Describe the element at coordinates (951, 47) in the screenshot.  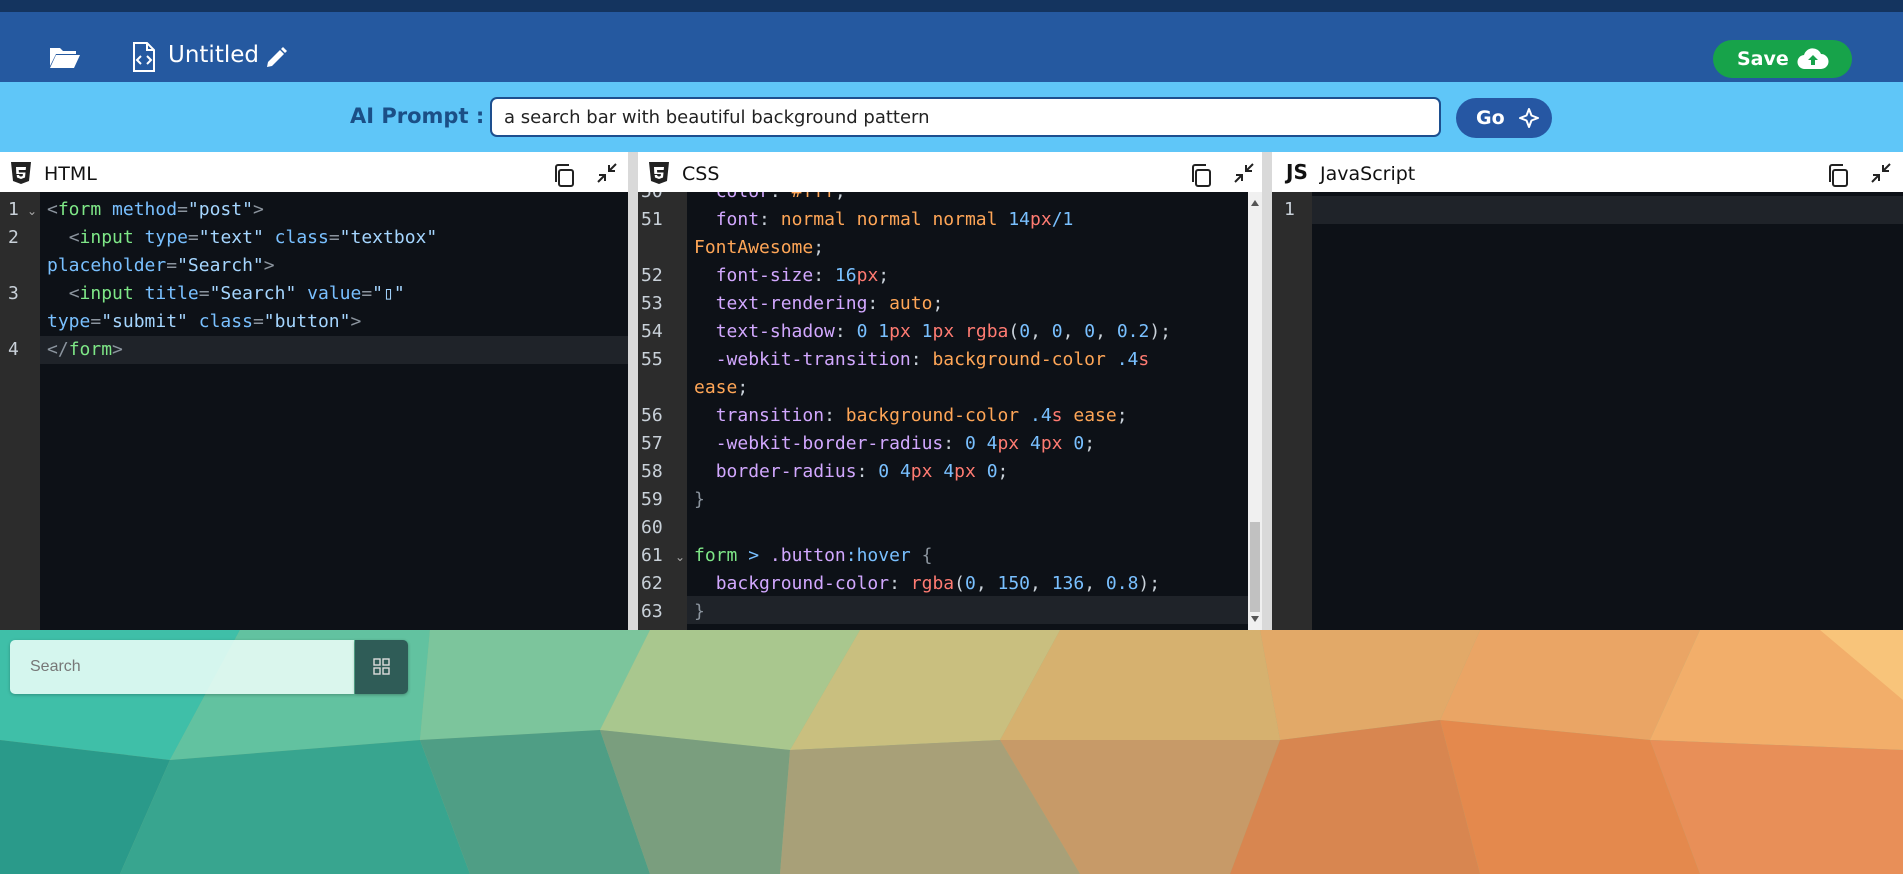
I see `app-header: Untitled Save` at that location.